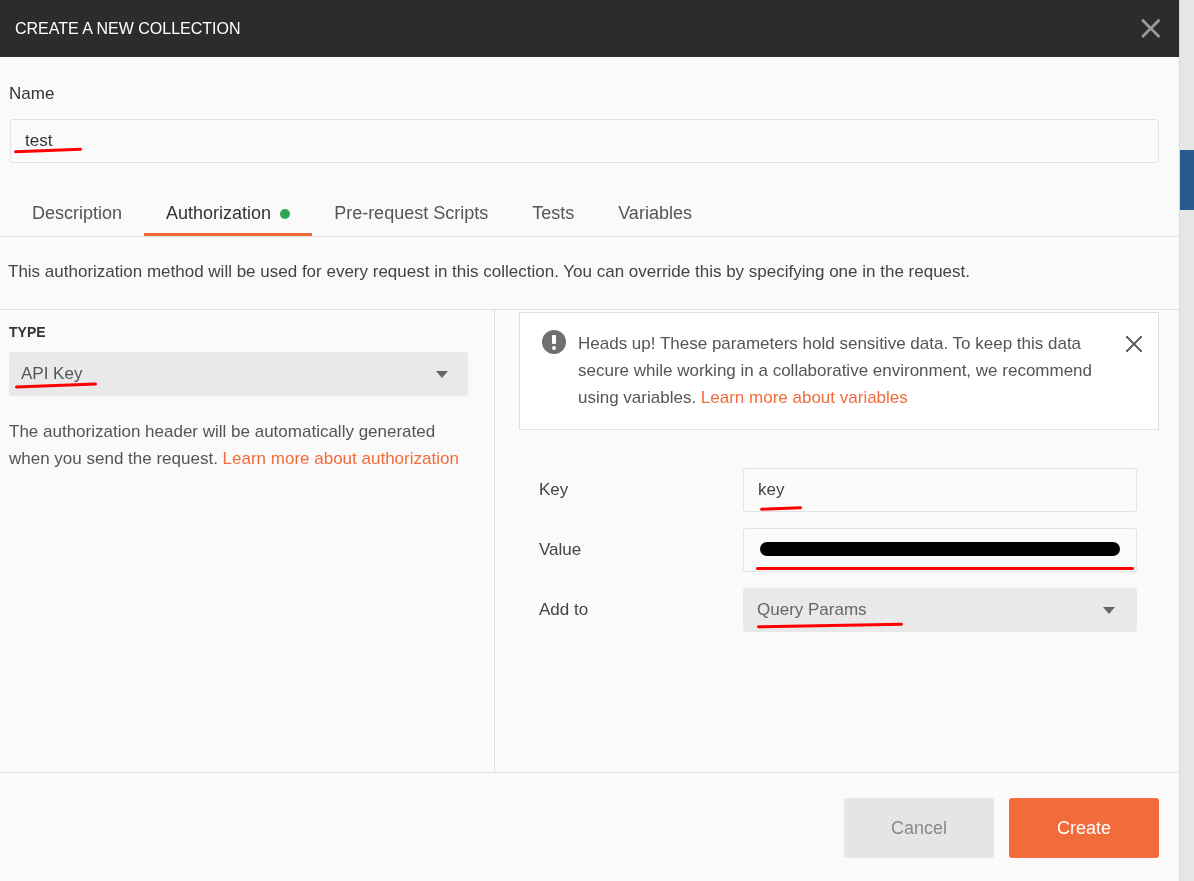 The width and height of the screenshot is (1194, 881). I want to click on name-field: test, so click(584, 141).